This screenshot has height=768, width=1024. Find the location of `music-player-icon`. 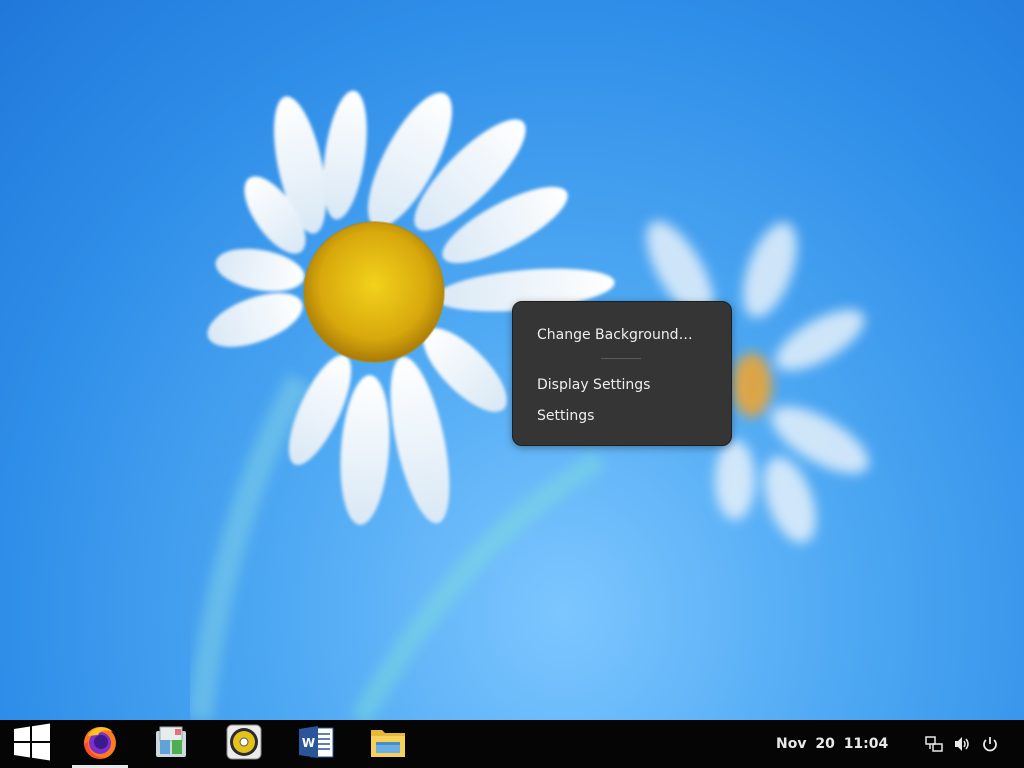

music-player-icon is located at coordinates (244, 744).